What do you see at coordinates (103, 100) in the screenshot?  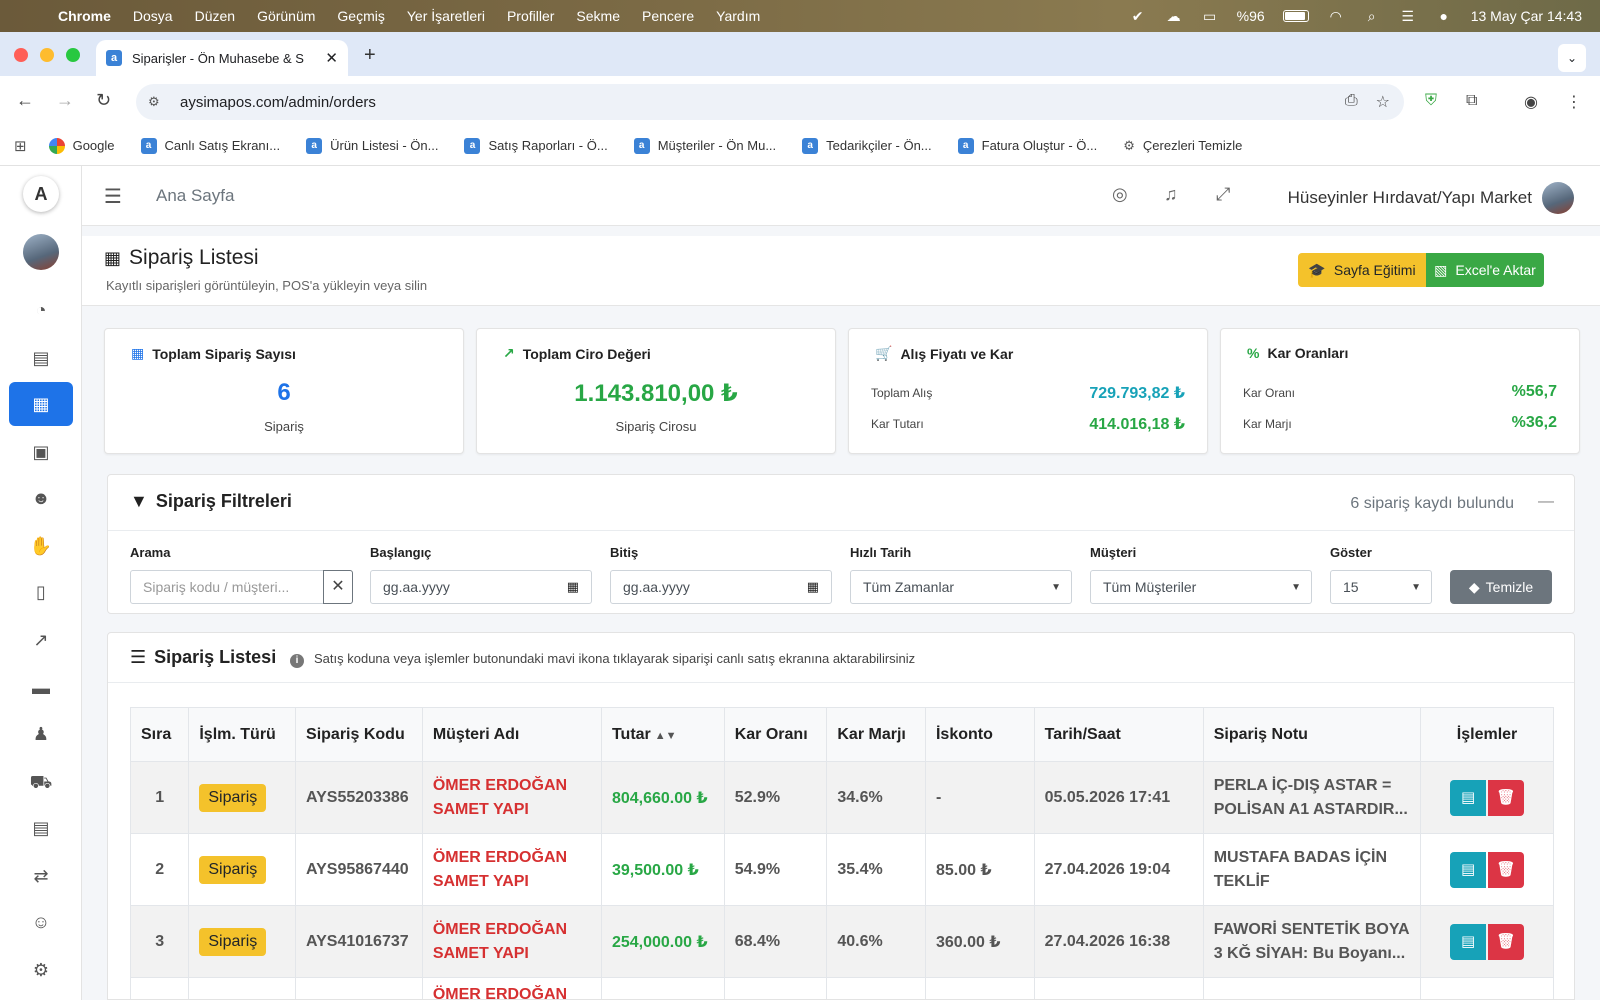 I see `reload-icon: ↻` at bounding box center [103, 100].